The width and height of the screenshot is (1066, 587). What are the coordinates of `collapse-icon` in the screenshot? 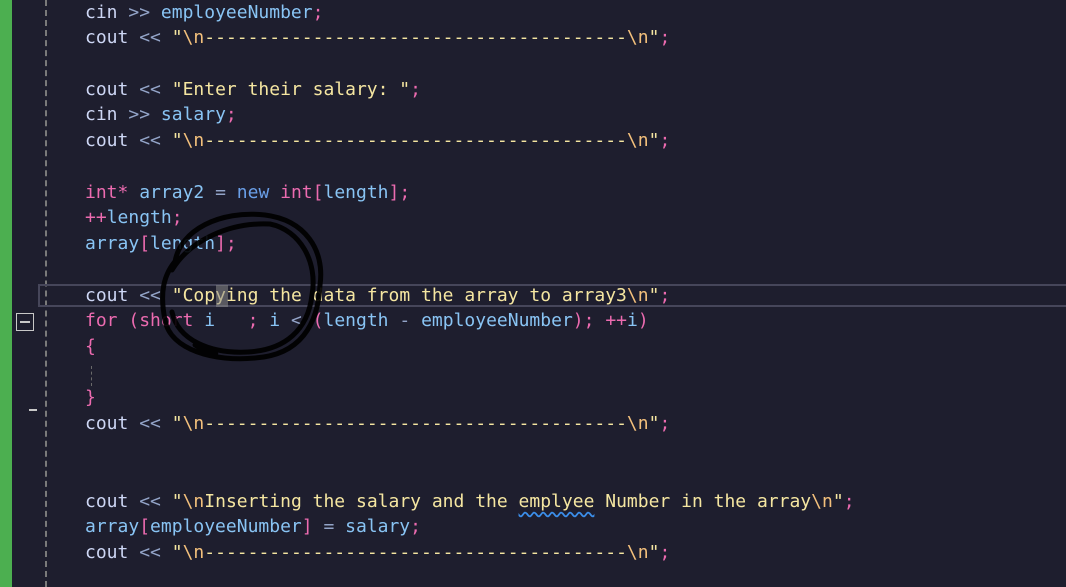 It's located at (25, 322).